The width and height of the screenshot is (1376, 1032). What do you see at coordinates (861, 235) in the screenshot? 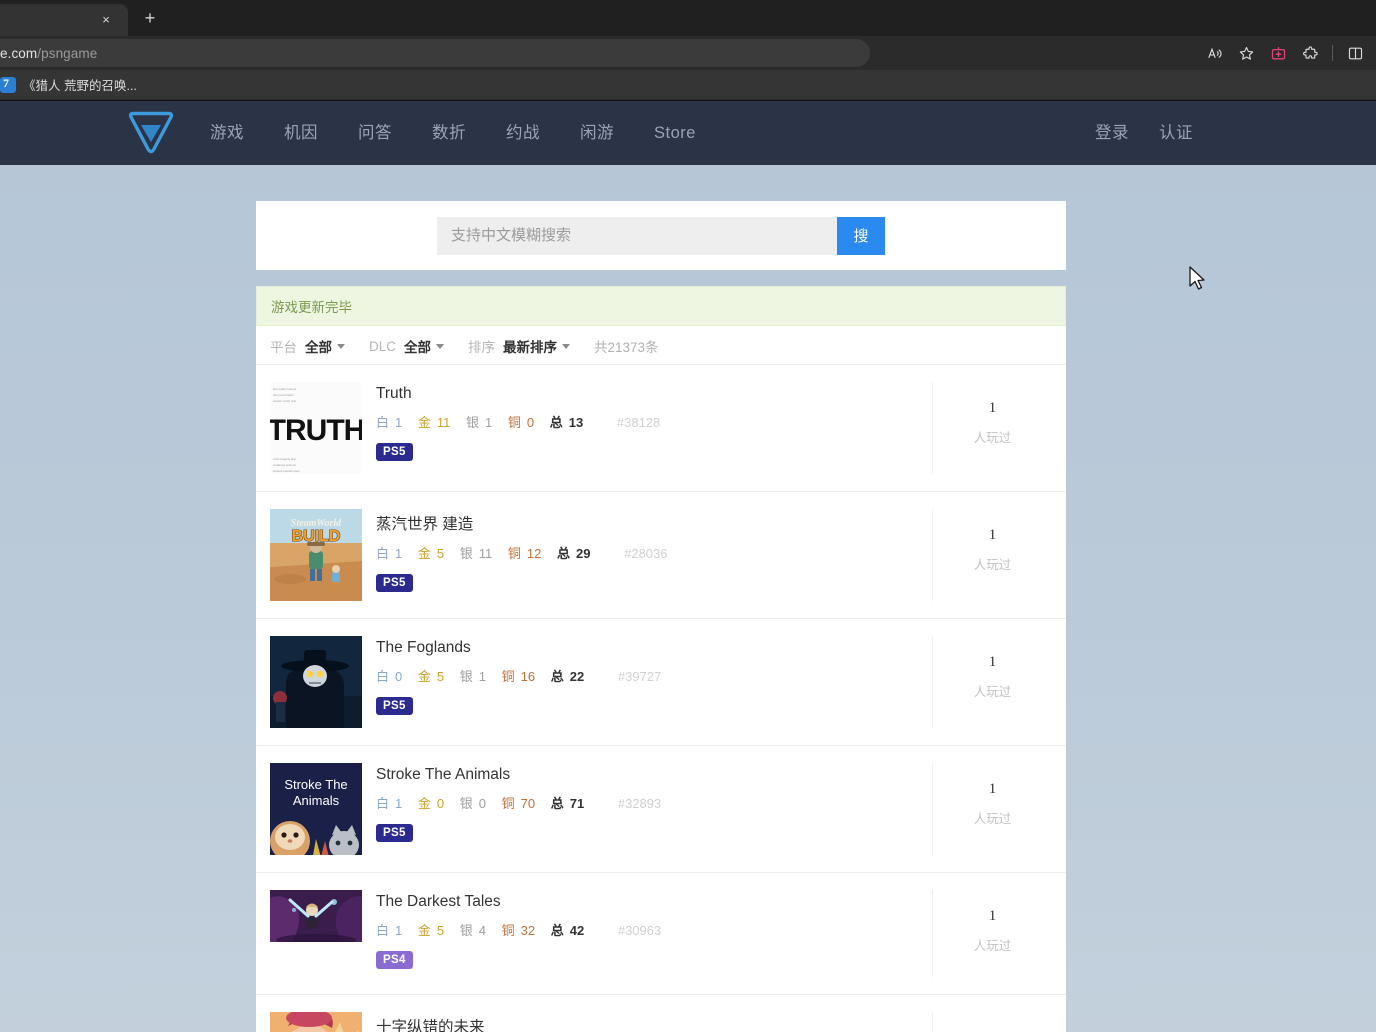
I see `search-button: 搜` at bounding box center [861, 235].